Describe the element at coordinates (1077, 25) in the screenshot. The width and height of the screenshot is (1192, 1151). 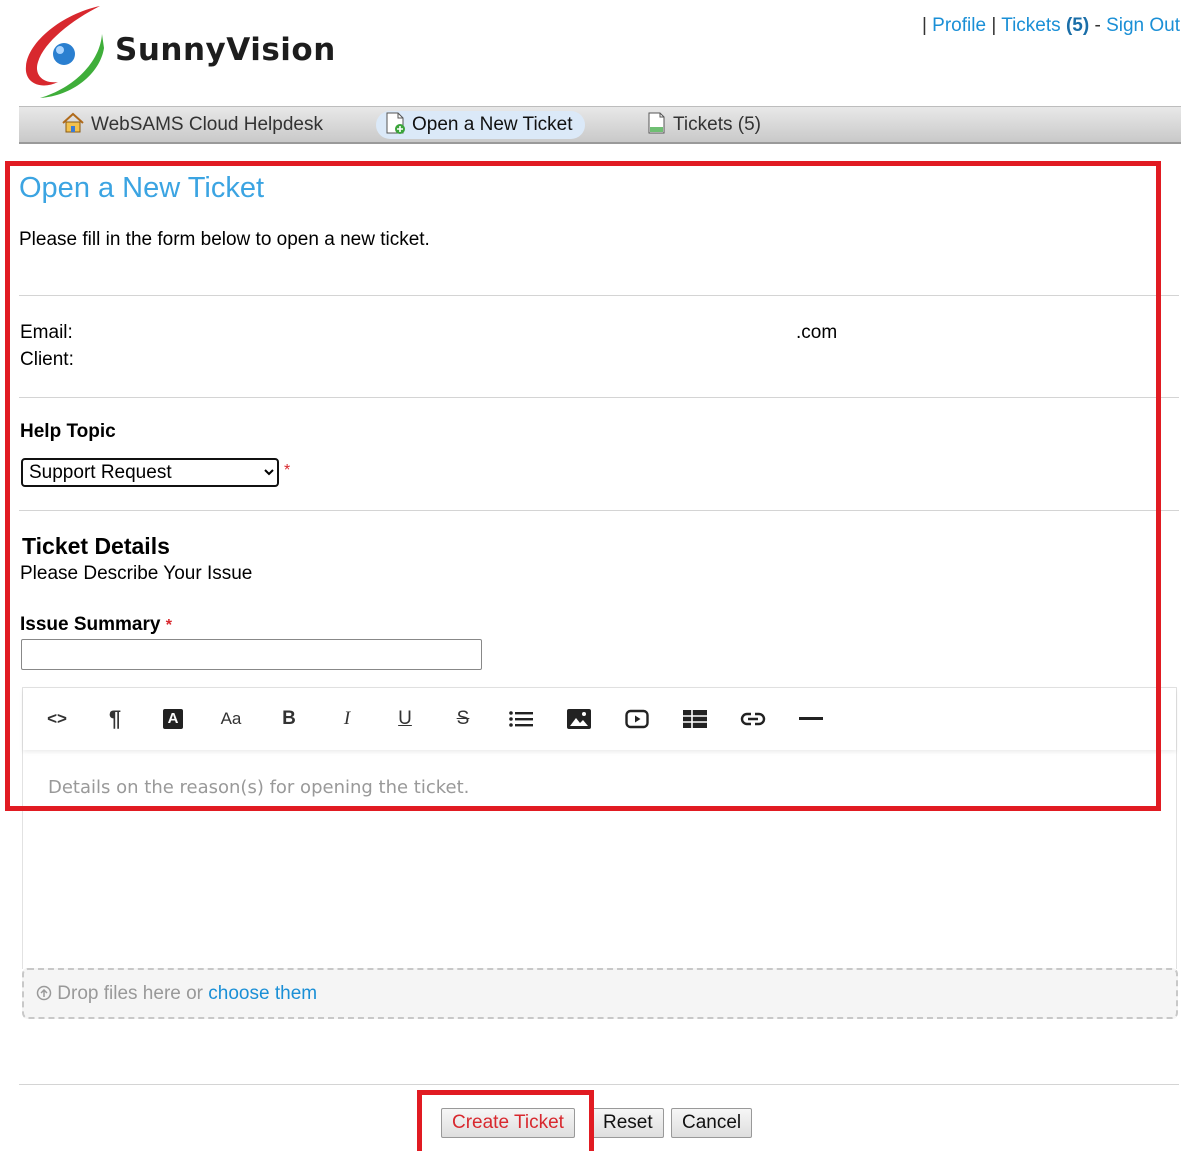
I see `tickets-count: (5)` at that location.